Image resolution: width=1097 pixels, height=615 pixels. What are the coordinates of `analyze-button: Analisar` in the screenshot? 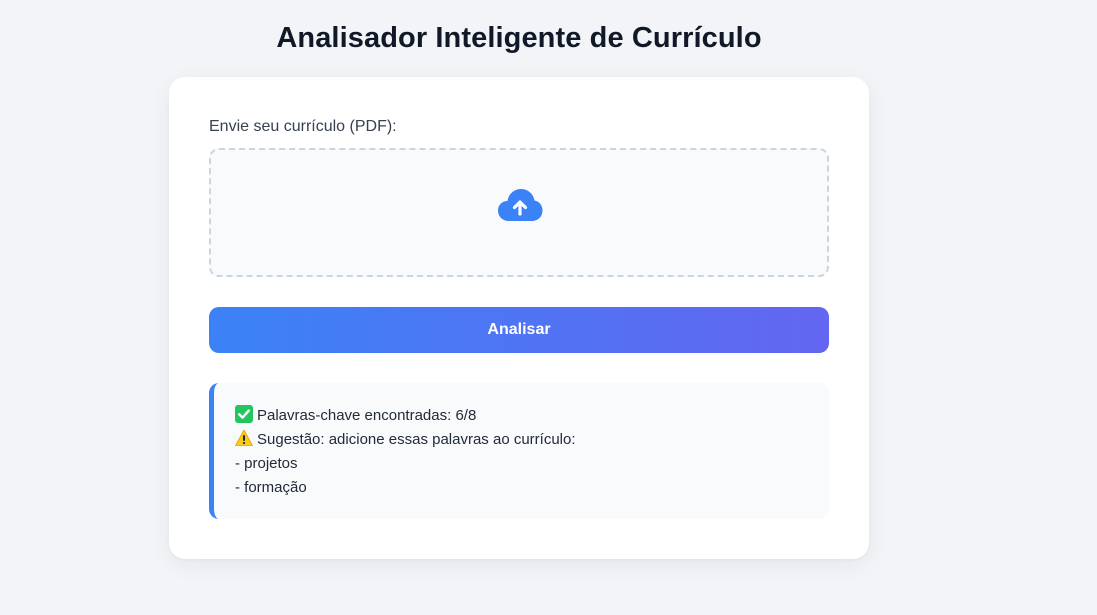 It's located at (519, 330).